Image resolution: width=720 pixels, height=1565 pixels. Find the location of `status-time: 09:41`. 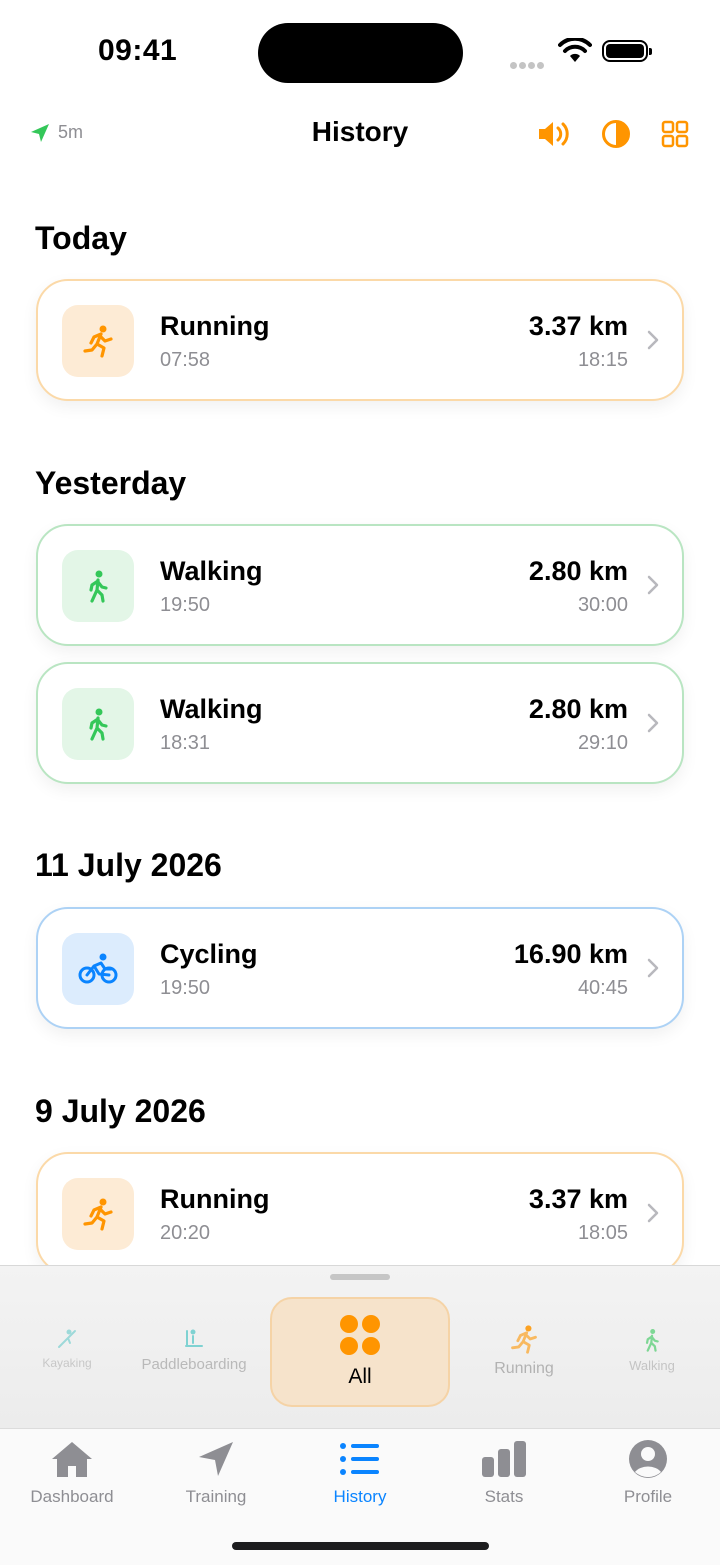

status-time: 09:41 is located at coordinates (138, 50).